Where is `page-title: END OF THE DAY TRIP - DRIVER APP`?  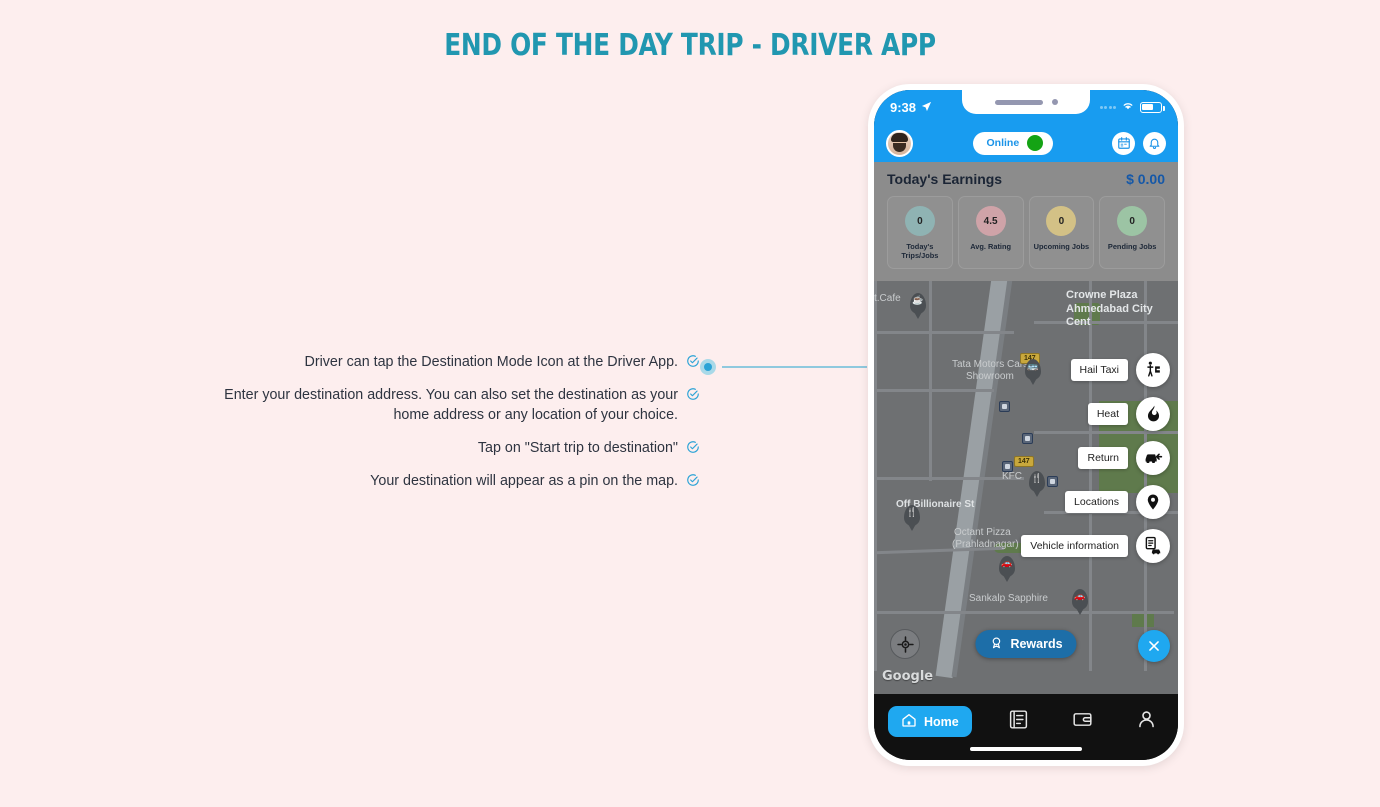
page-title: END OF THE DAY TRIP - DRIVER APP is located at coordinates (690, 45).